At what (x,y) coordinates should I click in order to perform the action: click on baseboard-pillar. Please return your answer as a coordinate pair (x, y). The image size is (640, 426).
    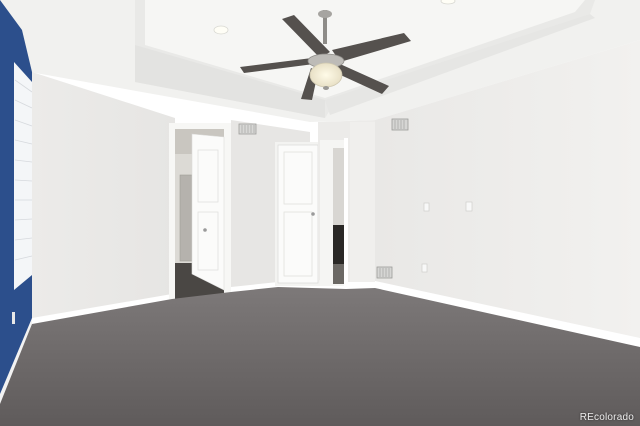
    Looking at the image, I should click on (360, 285).